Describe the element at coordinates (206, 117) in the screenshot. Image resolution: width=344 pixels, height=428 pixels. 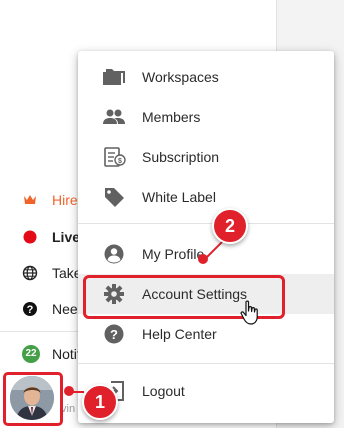
I see `menu-item-members: Members` at that location.